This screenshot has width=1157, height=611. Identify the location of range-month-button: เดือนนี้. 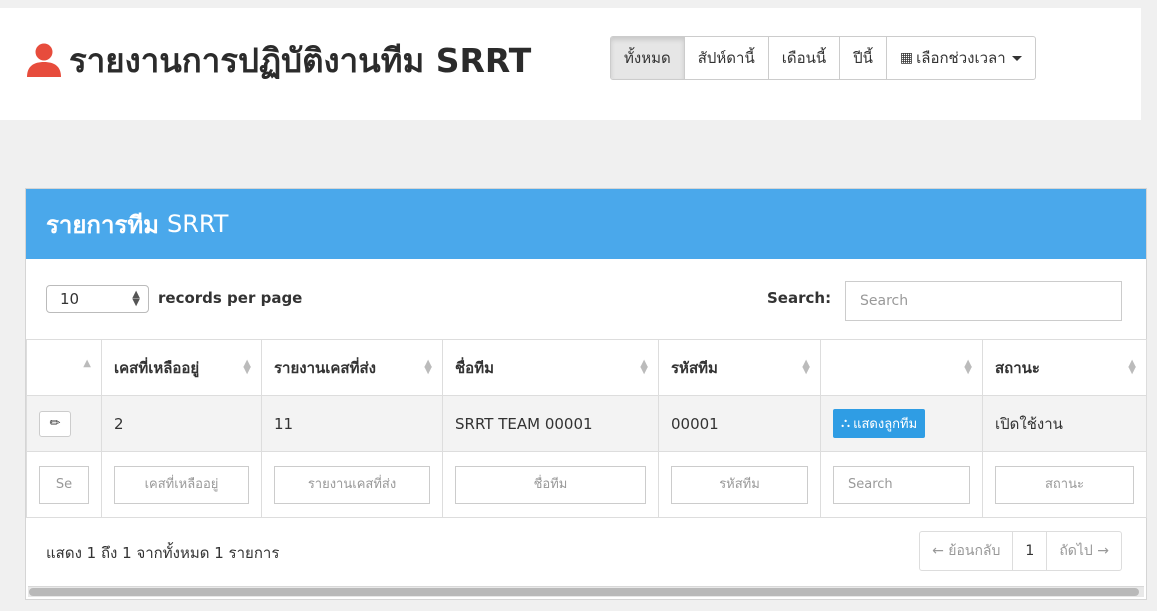
(805, 58).